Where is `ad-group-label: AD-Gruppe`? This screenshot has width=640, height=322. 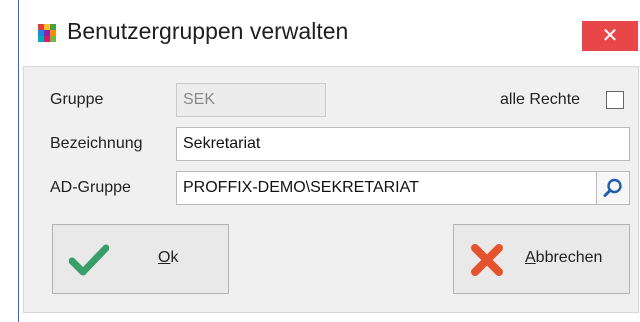
ad-group-label: AD-Gruppe is located at coordinates (90, 187).